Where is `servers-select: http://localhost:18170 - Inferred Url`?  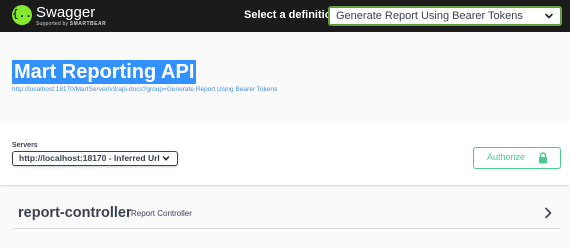 servers-select: http://localhost:18170 - Inferred Url is located at coordinates (95, 158).